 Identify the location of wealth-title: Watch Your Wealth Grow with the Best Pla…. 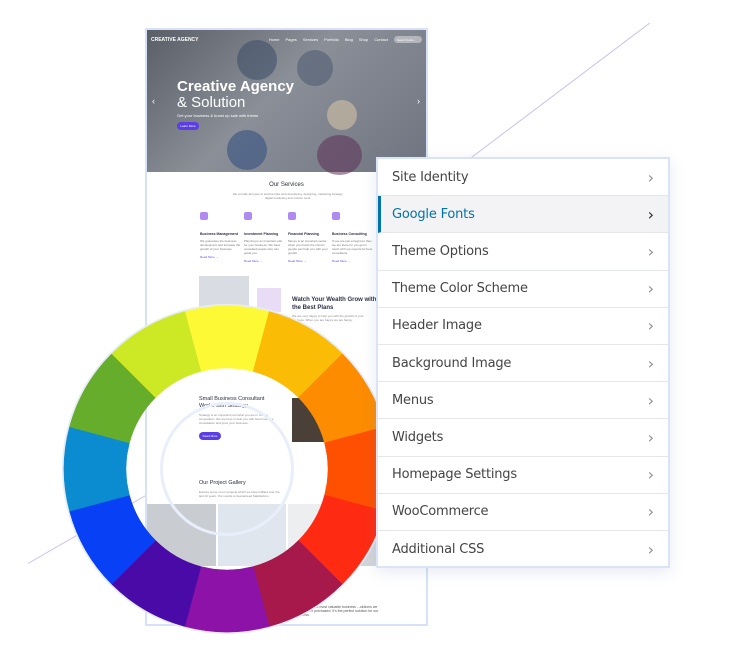
(334, 304).